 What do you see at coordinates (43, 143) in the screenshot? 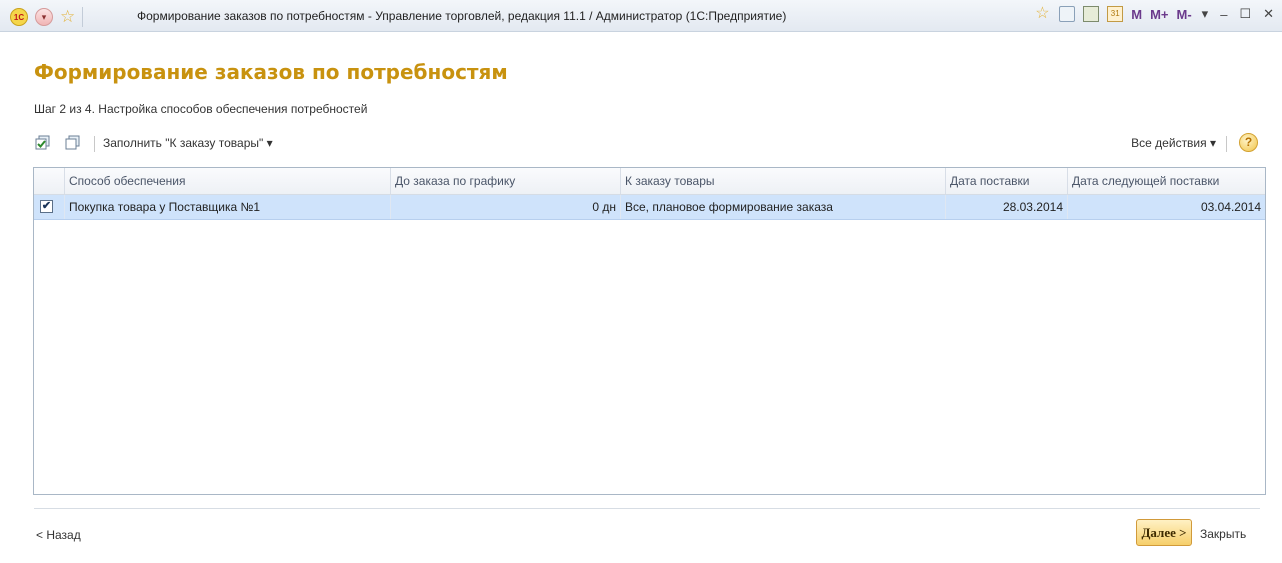
I see `check-all-icon` at bounding box center [43, 143].